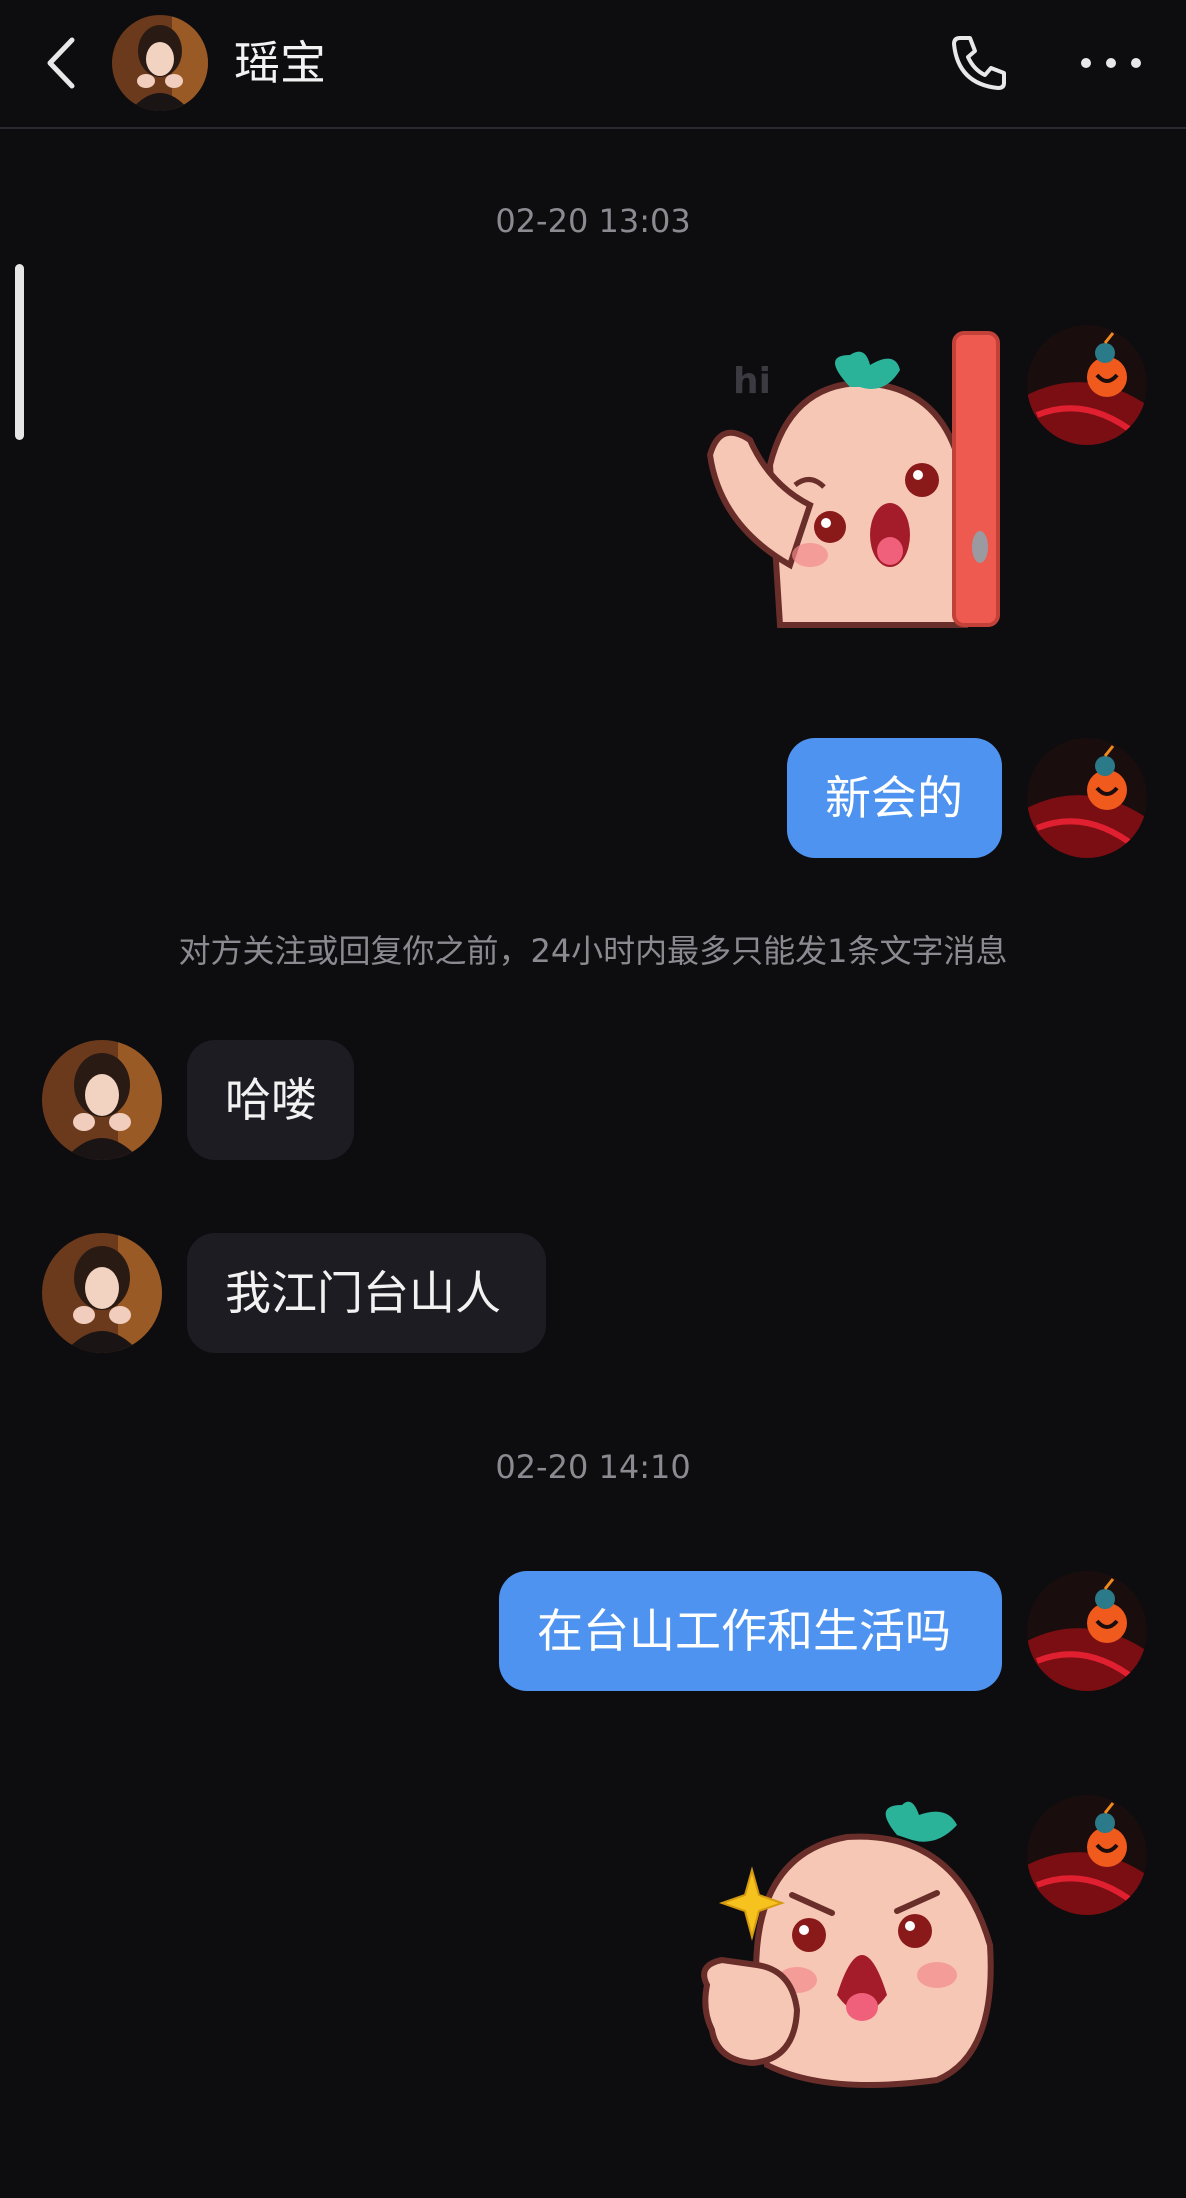  I want to click on timestamp: 02-20 13:03, so click(593, 221).